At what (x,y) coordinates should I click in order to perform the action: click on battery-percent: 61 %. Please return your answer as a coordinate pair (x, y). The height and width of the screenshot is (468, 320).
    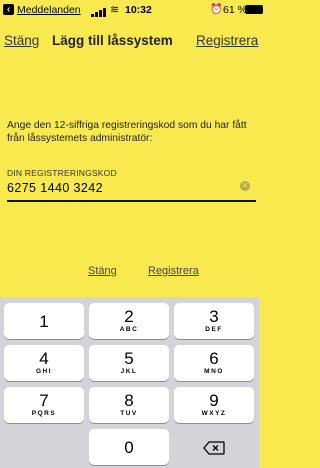
    Looking at the image, I should click on (235, 10).